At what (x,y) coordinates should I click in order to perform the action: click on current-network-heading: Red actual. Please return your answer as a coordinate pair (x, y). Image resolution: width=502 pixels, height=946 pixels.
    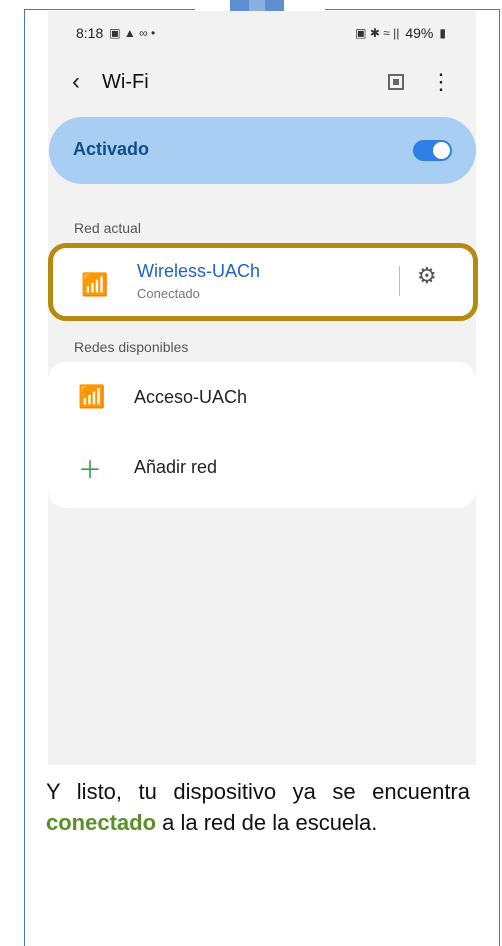
    Looking at the image, I should click on (107, 228).